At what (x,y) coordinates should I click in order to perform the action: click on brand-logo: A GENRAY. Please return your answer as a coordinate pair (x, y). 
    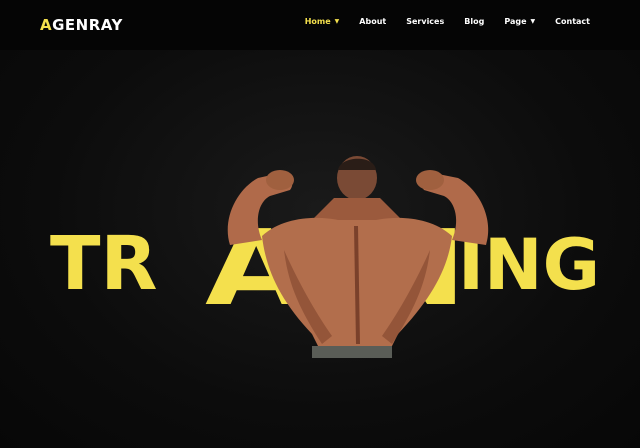
    Looking at the image, I should click on (81, 25).